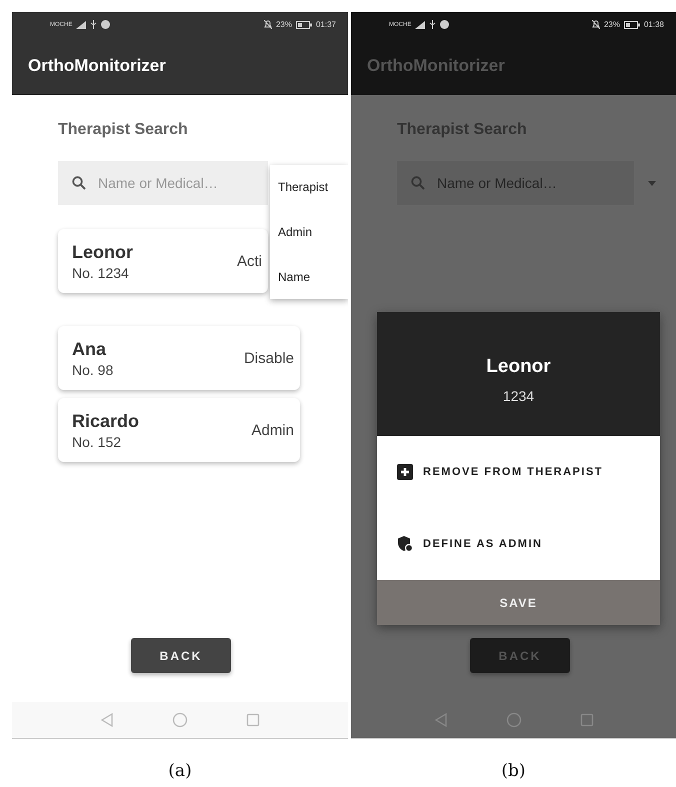 This screenshot has width=676, height=787. What do you see at coordinates (528, 472) in the screenshot?
I see `dialog-action: REMOVE FROM THERAPIST` at bounding box center [528, 472].